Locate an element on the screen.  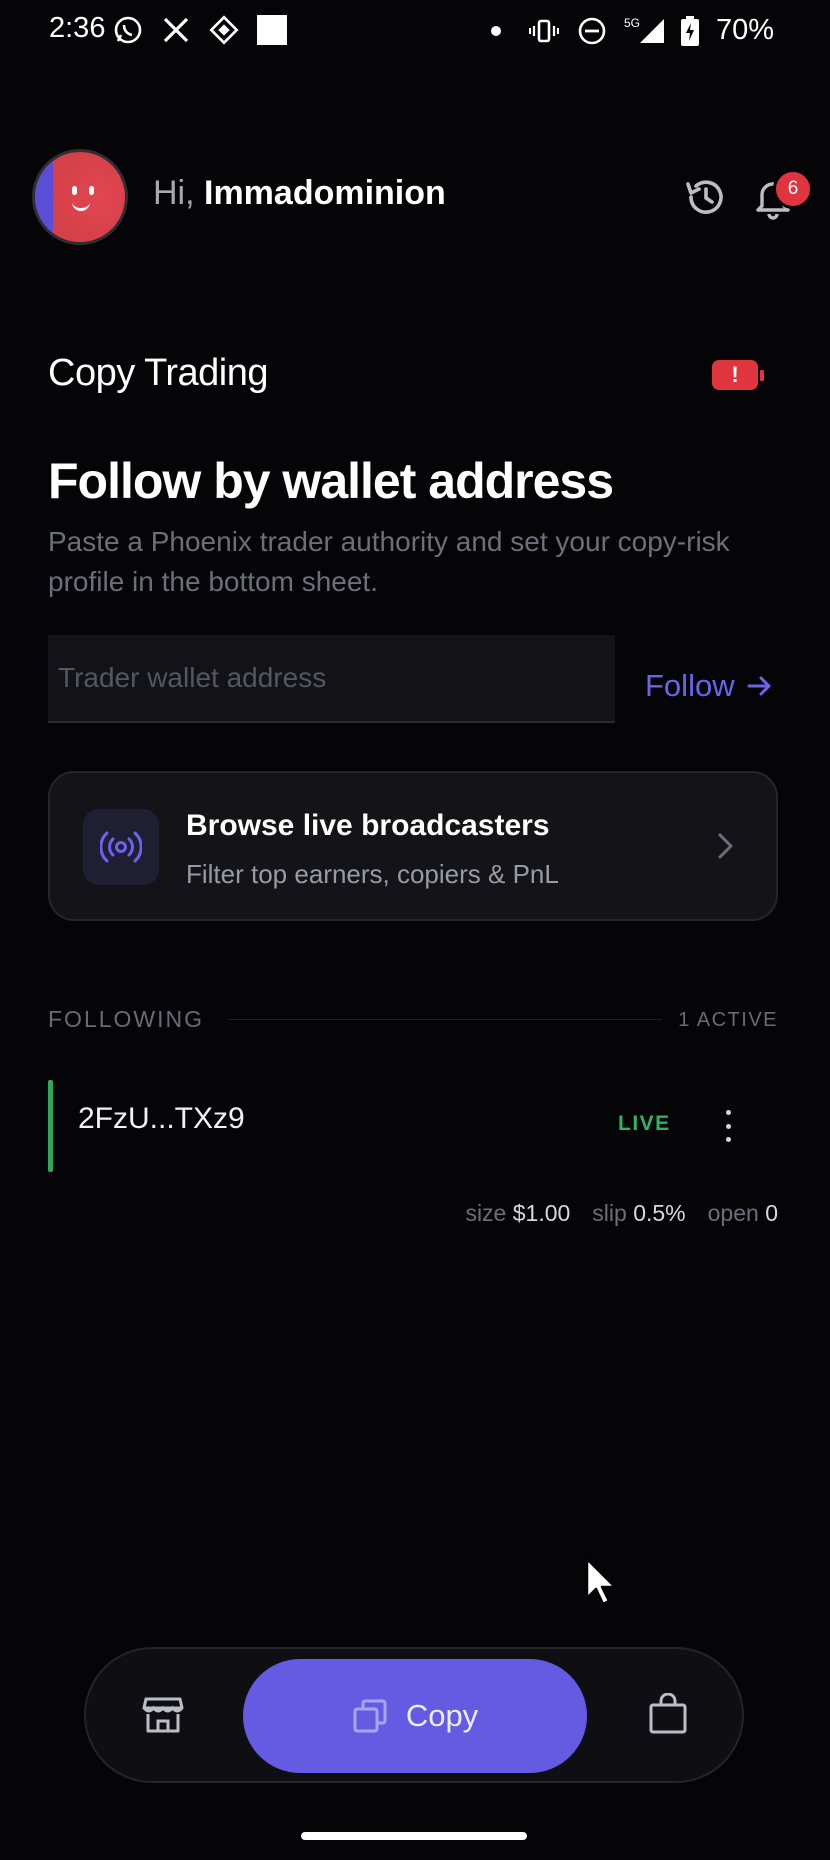
browse-title: Browse live broadcasters is located at coordinates (368, 825).